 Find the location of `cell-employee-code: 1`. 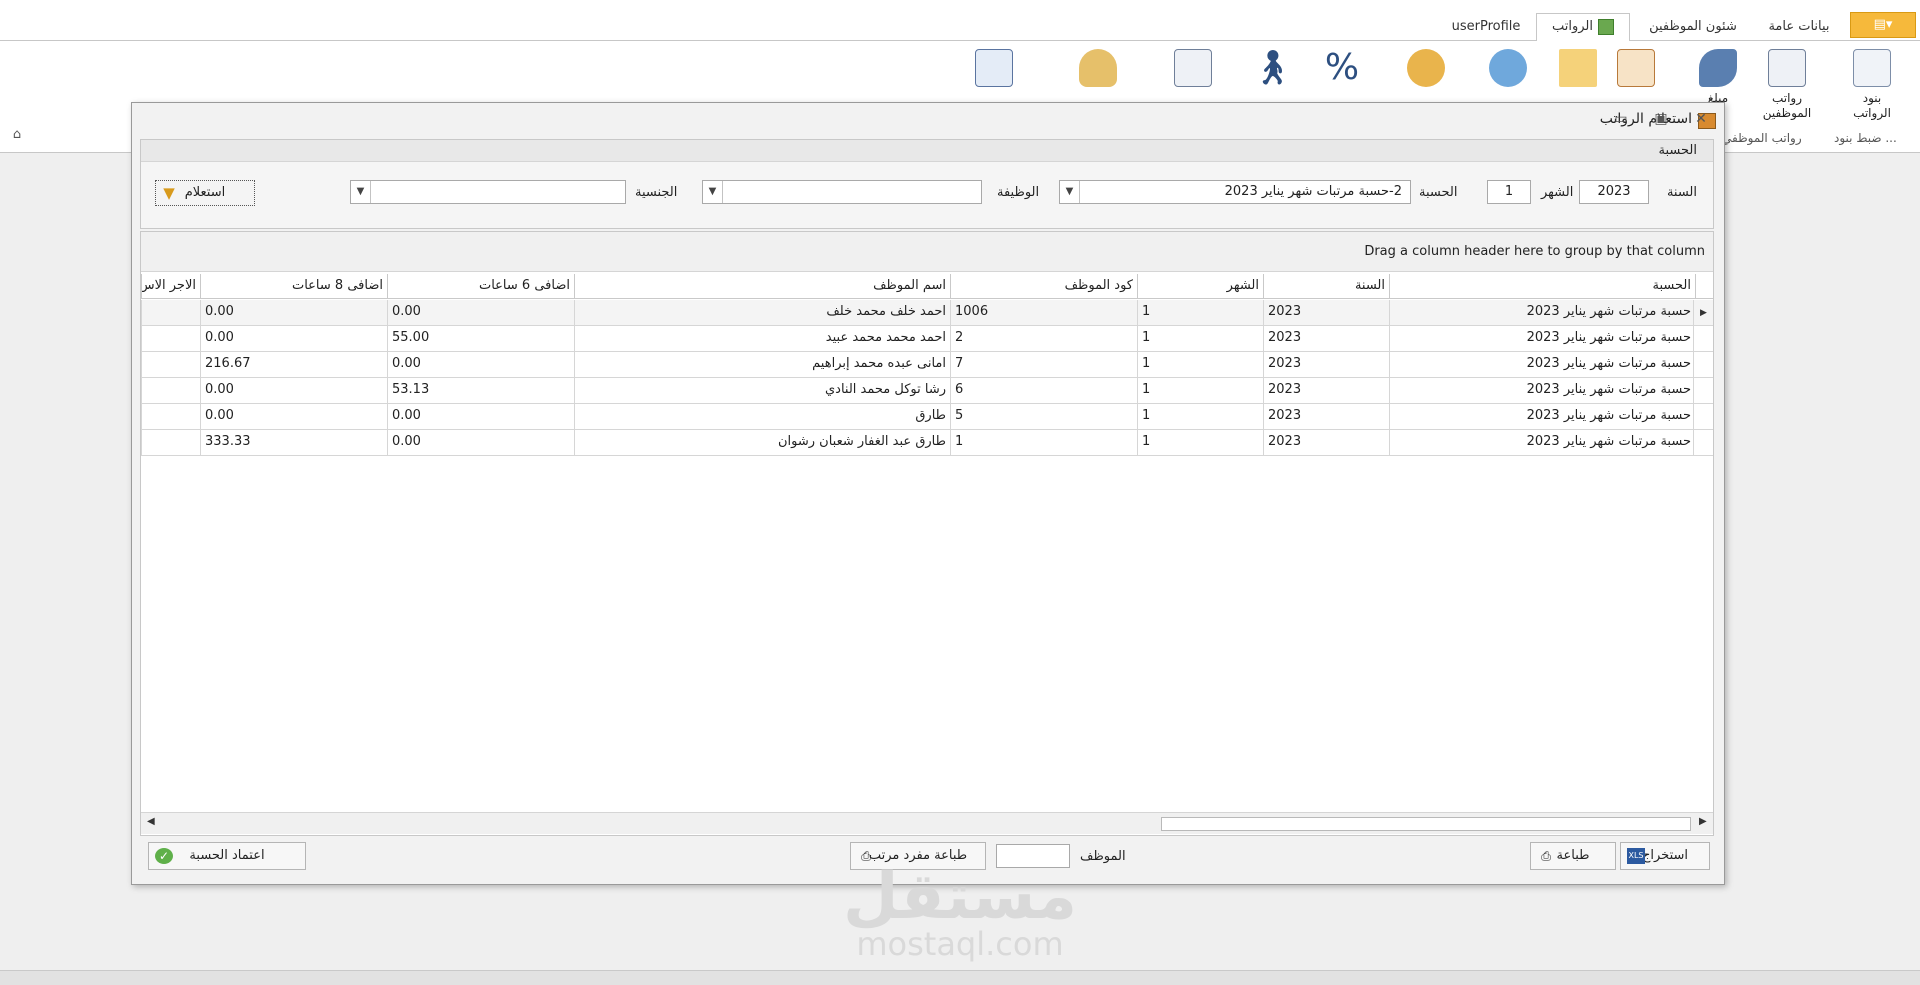

cell-employee-code: 1 is located at coordinates (1043, 443).